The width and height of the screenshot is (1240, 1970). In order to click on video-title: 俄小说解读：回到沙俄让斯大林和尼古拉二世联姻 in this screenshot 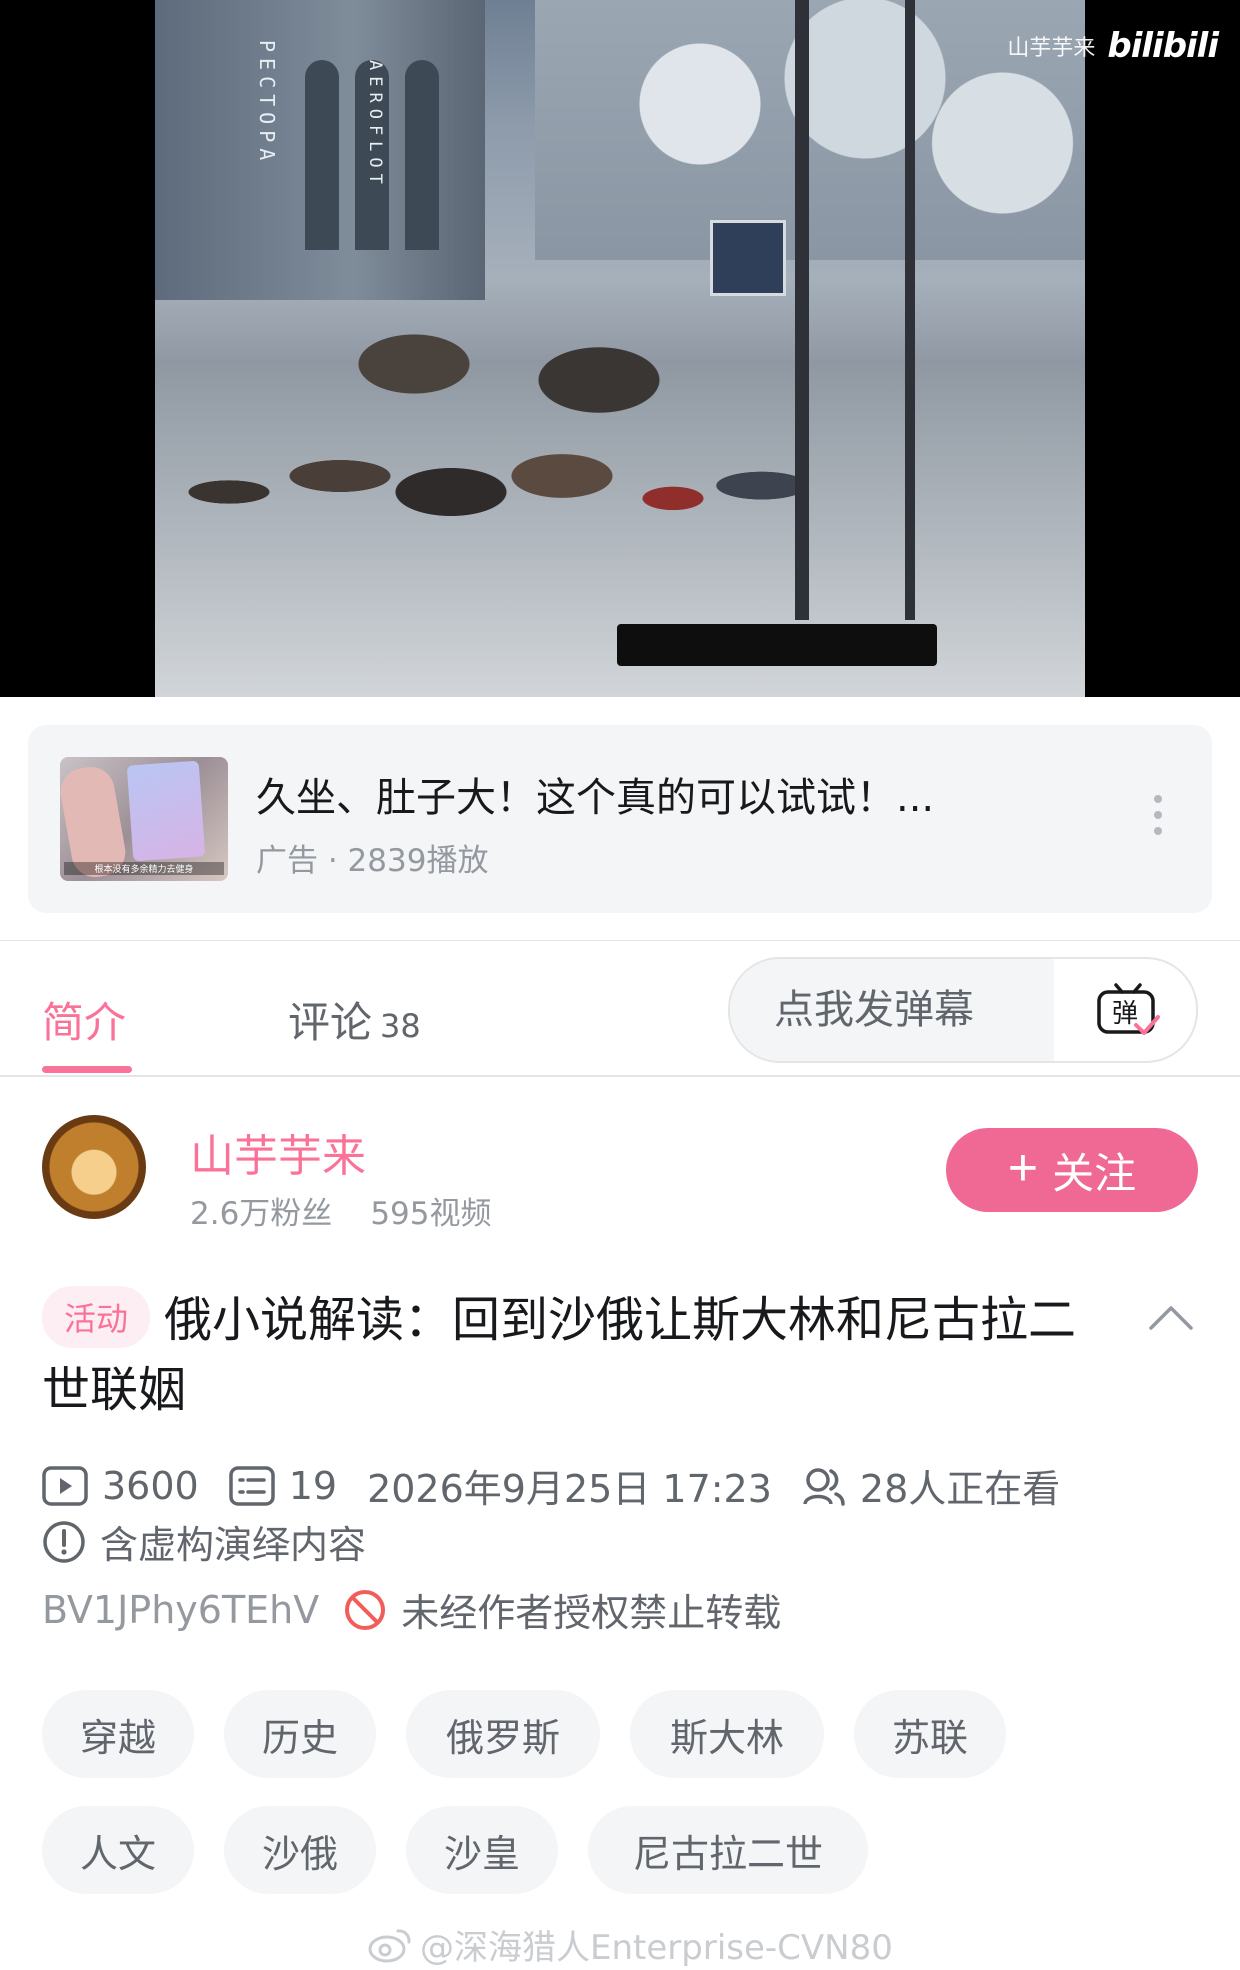, I will do `click(559, 1355)`.